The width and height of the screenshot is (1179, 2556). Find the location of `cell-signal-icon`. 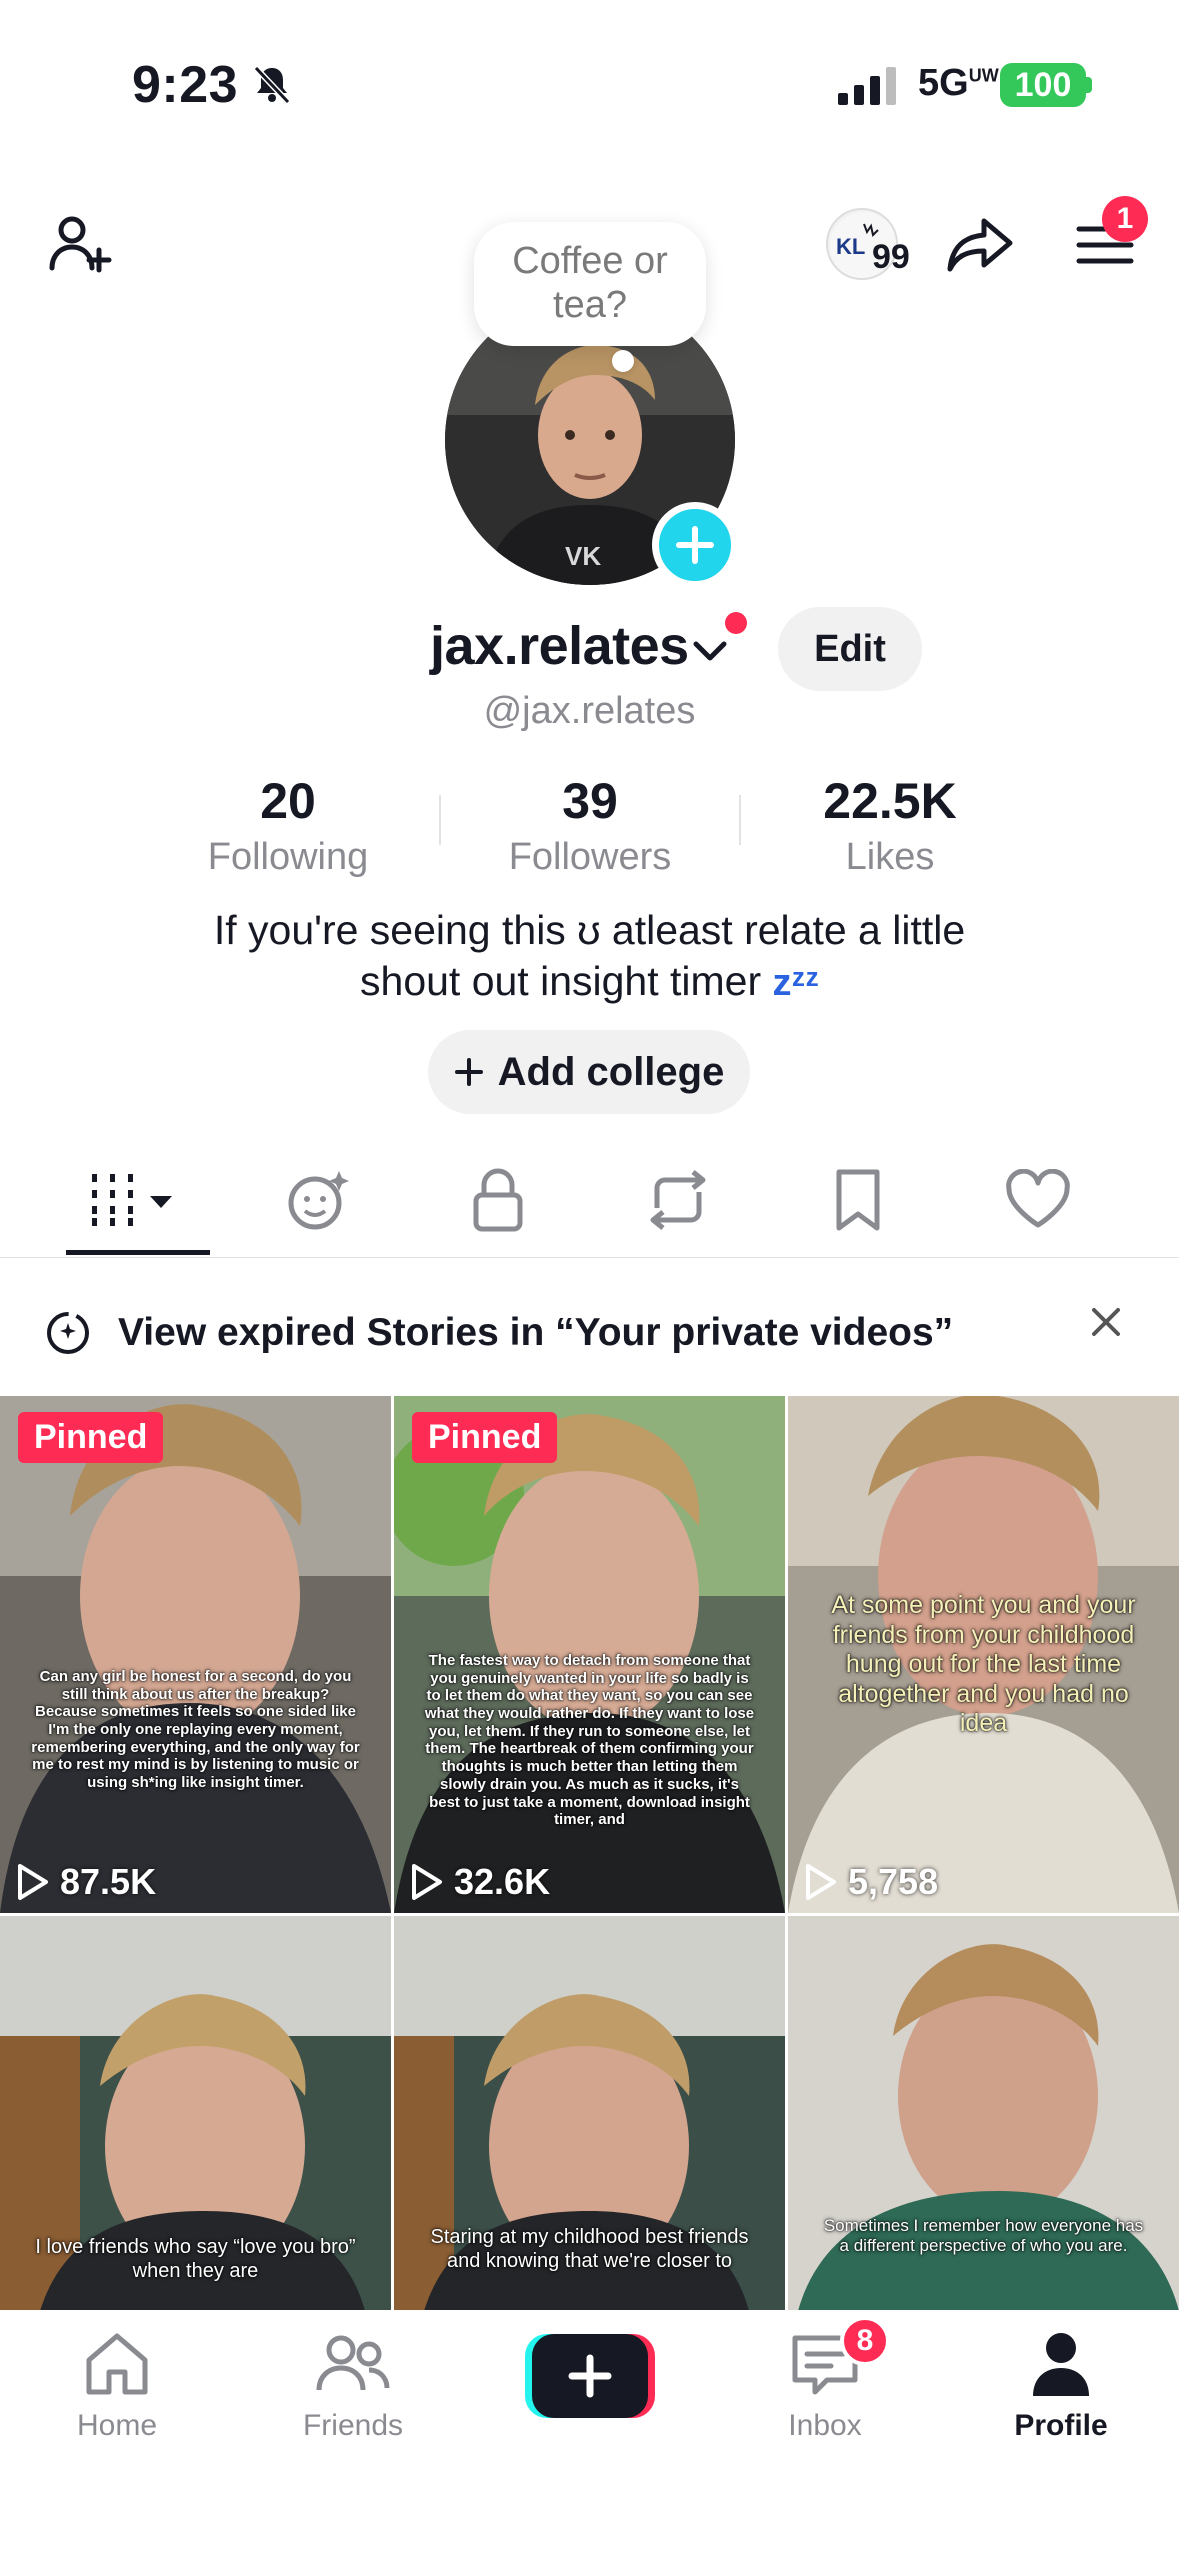

cell-signal-icon is located at coordinates (867, 86).